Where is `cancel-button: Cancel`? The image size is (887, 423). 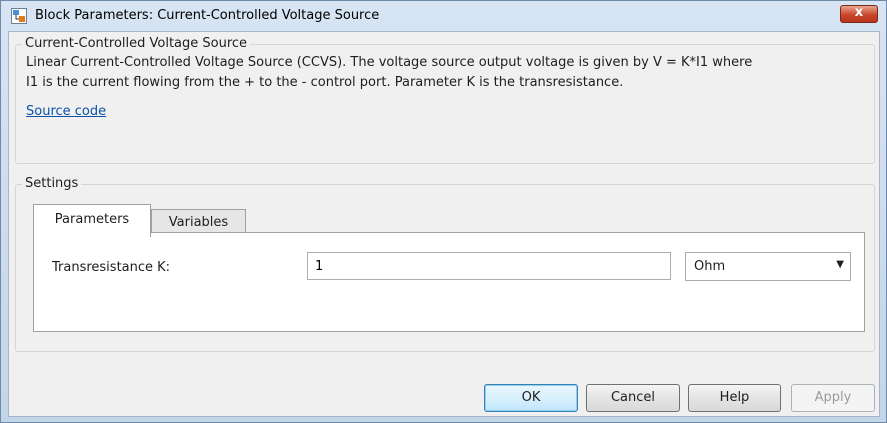
cancel-button: Cancel is located at coordinates (633, 398).